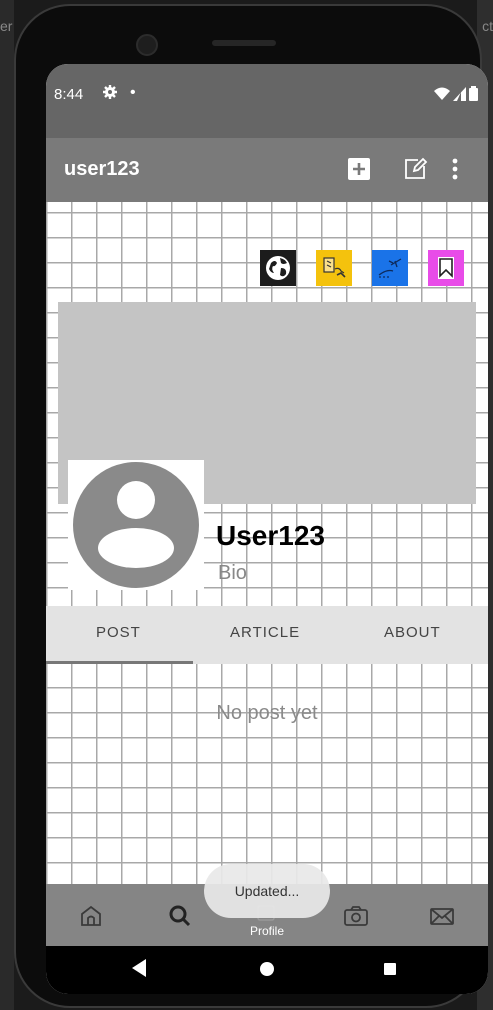  I want to click on system-navigation-bar, so click(267, 970).